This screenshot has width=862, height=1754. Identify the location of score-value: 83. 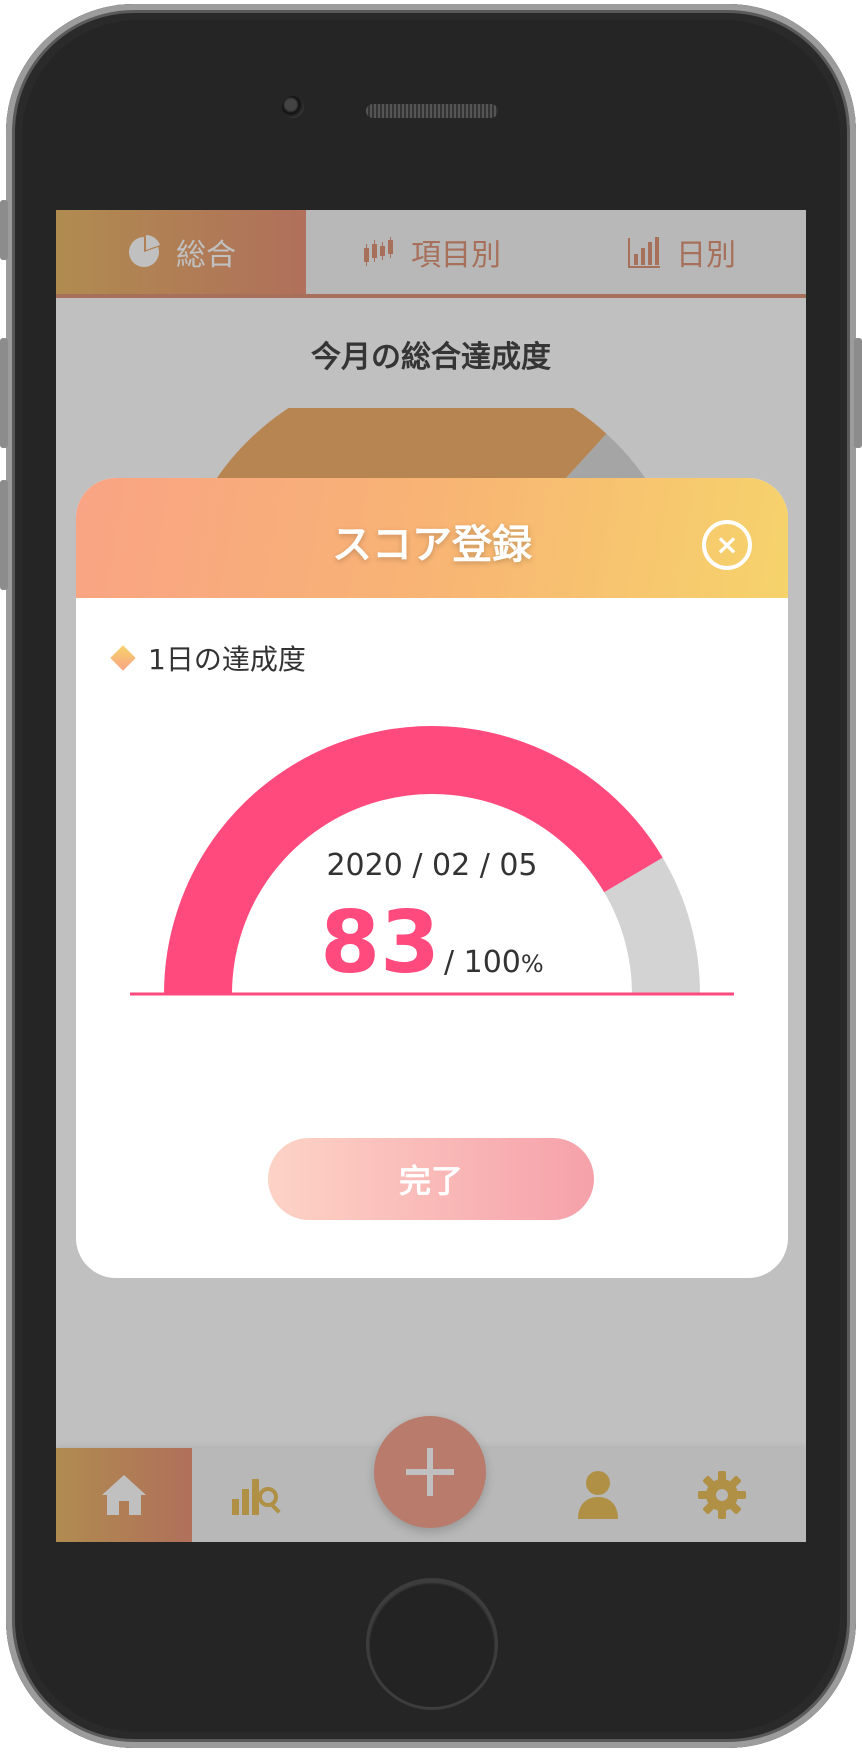
(380, 943).